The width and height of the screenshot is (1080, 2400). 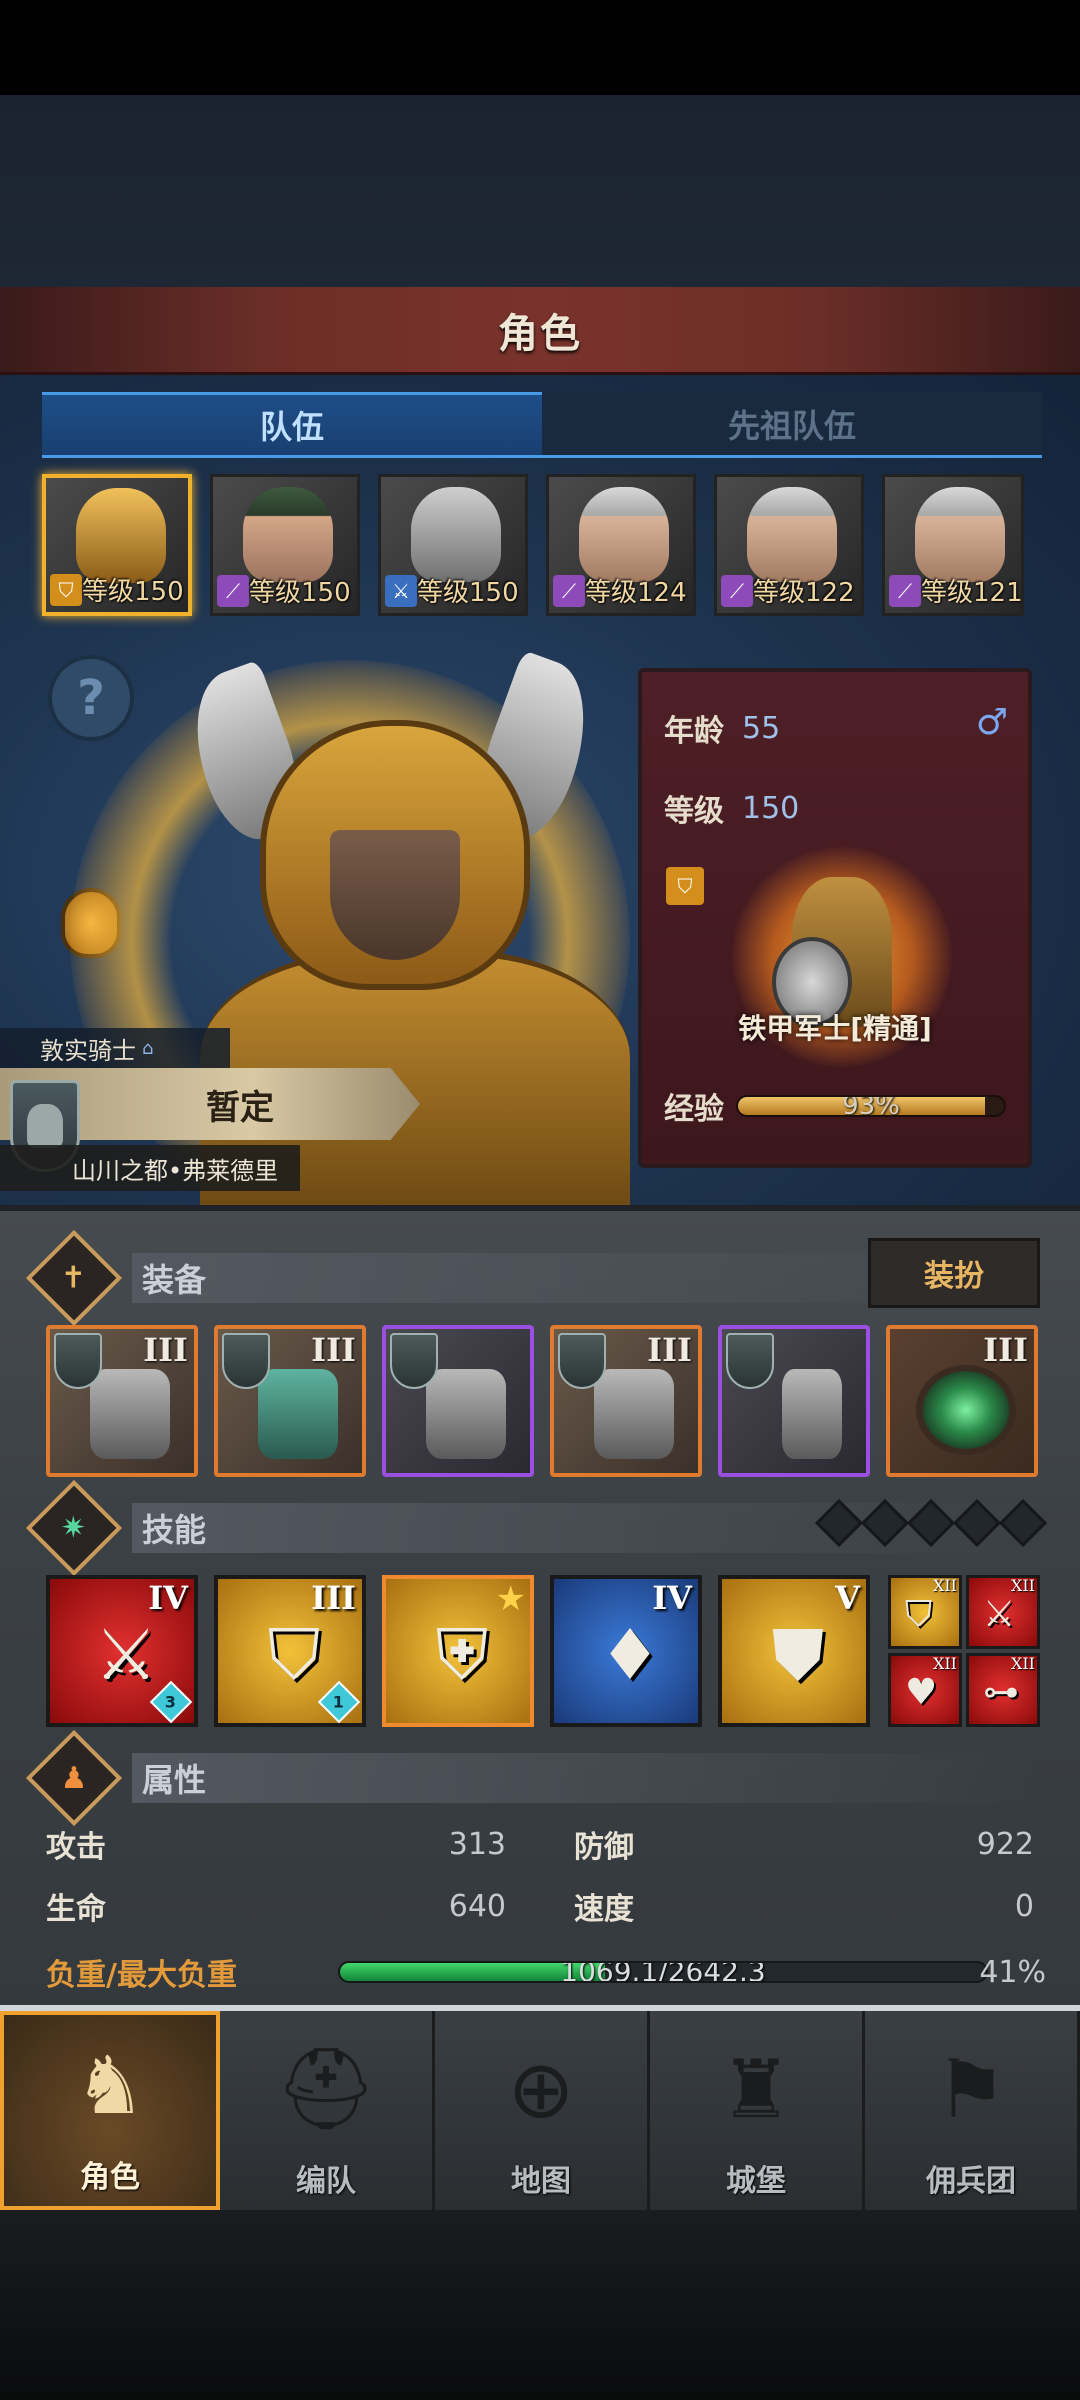 I want to click on skill-slot: ♦ IV, so click(x=626, y=1651).